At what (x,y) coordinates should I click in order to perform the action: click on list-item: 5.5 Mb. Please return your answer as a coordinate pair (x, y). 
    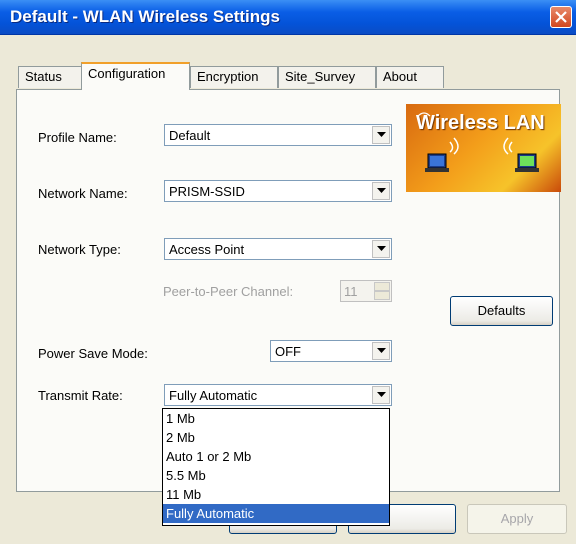
    Looking at the image, I should click on (276, 475).